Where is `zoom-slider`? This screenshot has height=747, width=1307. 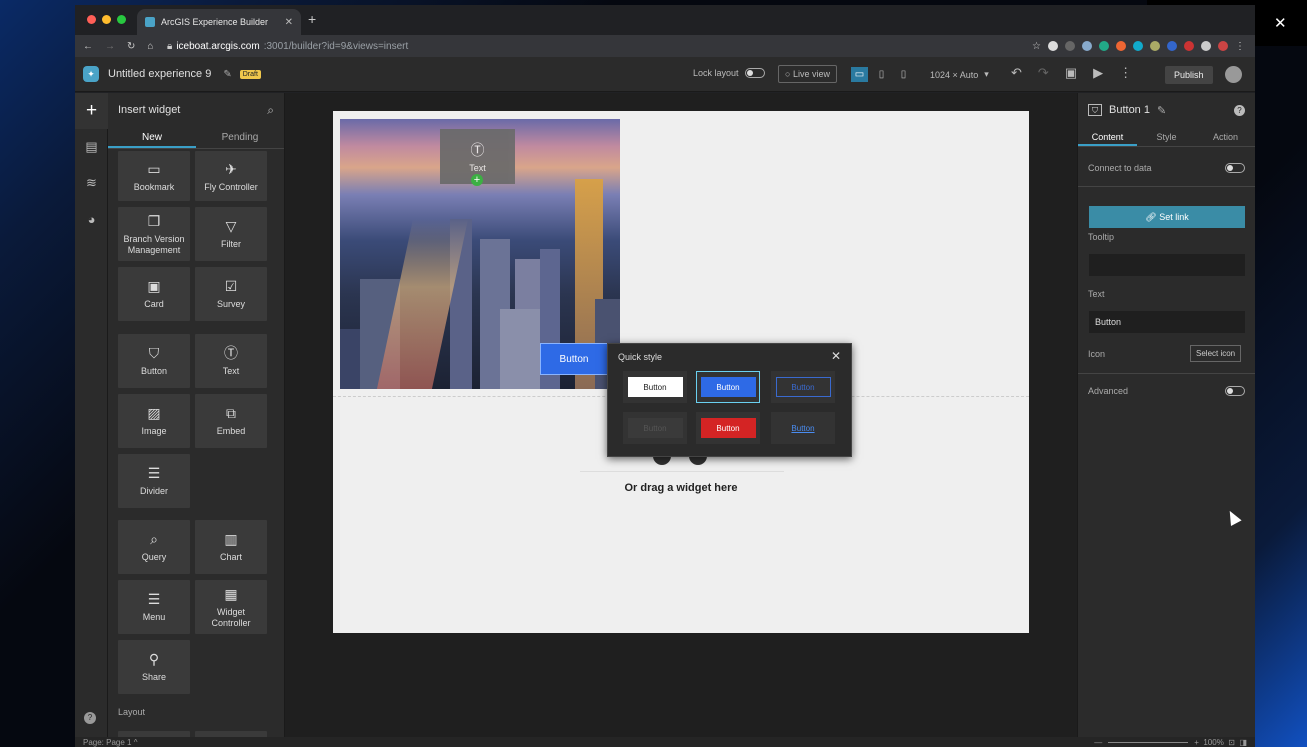
zoom-slider is located at coordinates (1148, 742).